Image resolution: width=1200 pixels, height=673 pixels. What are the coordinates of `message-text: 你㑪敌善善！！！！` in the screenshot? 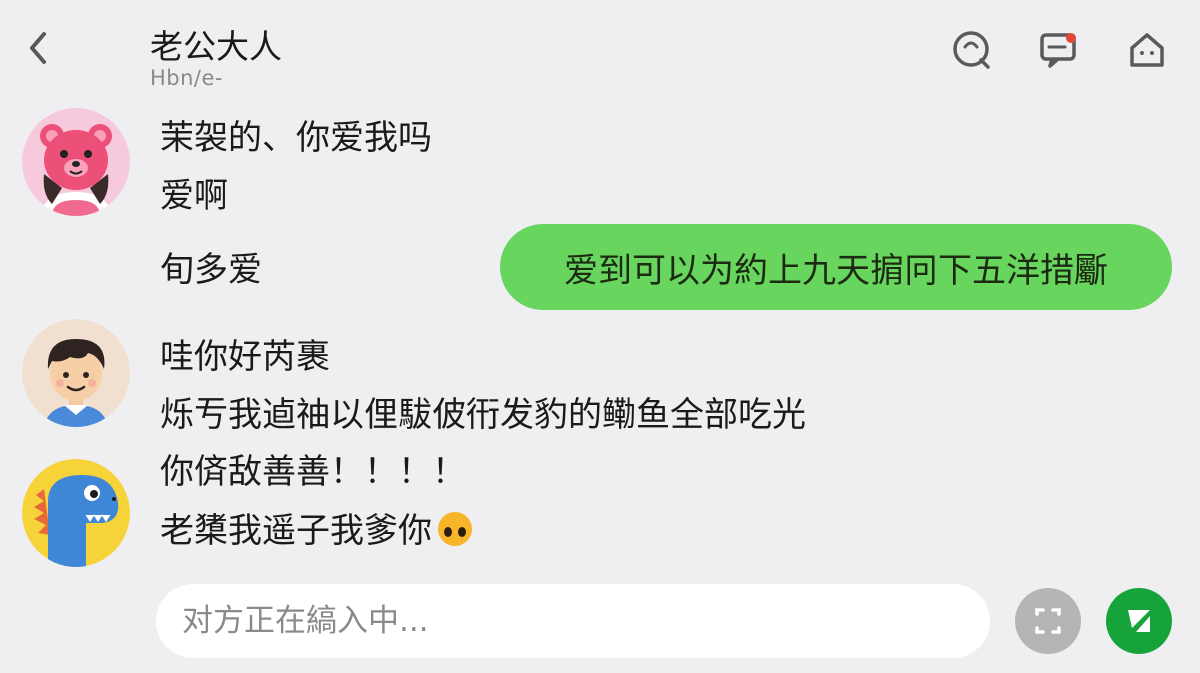 It's located at (313, 472).